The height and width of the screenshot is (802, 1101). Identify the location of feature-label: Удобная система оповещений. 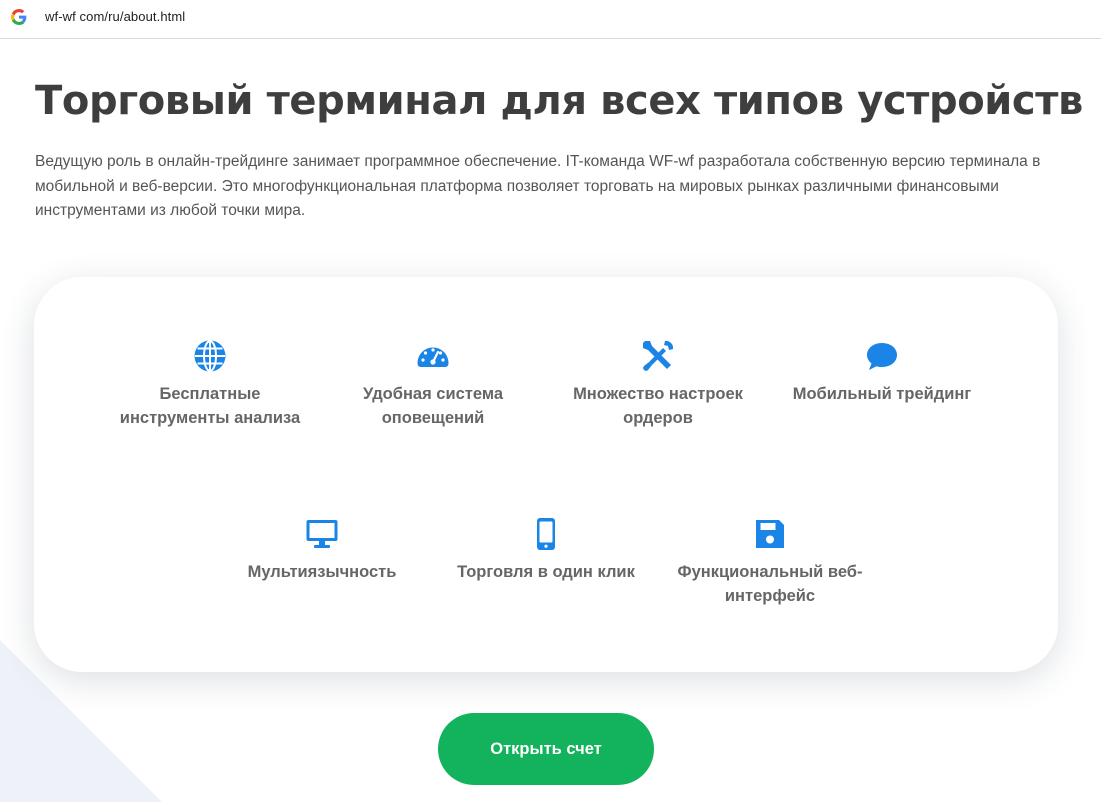
(433, 406).